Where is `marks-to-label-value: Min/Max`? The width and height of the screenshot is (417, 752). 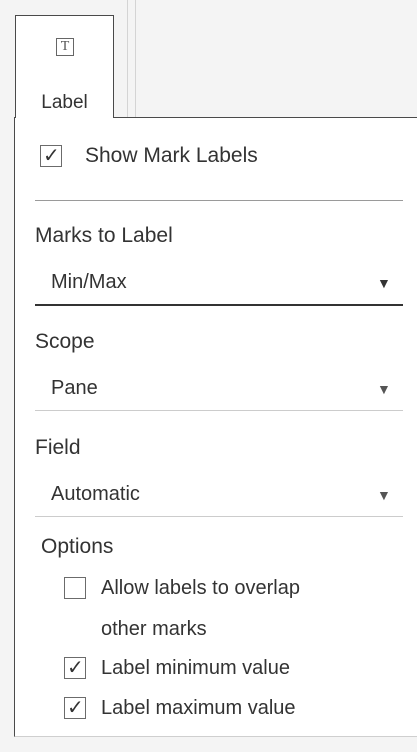
marks-to-label-value: Min/Max is located at coordinates (89, 282).